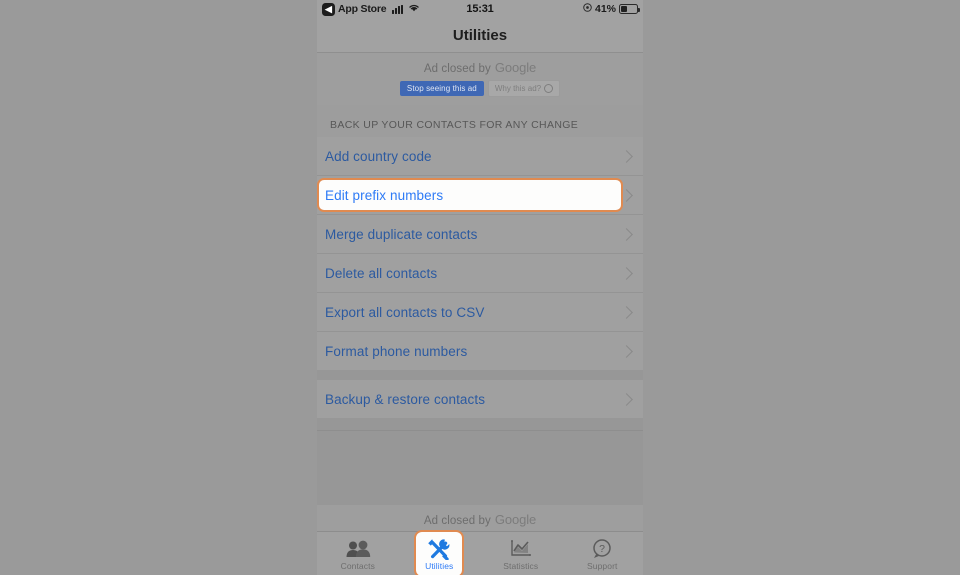 This screenshot has height=575, width=960. What do you see at coordinates (480, 195) in the screenshot?
I see `list-item-edit-prefix-numbers: Edit prefix numbers` at bounding box center [480, 195].